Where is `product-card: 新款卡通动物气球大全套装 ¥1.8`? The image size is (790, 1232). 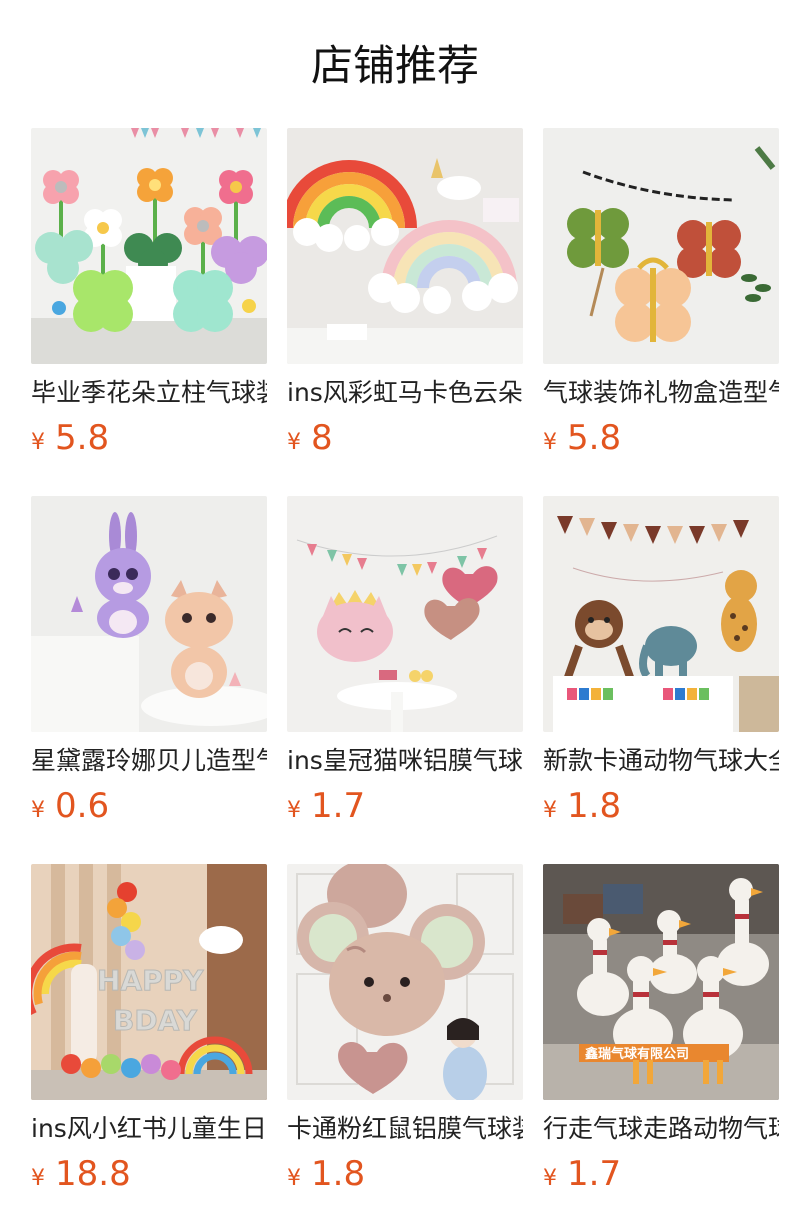
product-card: 新款卡通动物气球大全套装 ¥1.8 is located at coordinates (661, 680).